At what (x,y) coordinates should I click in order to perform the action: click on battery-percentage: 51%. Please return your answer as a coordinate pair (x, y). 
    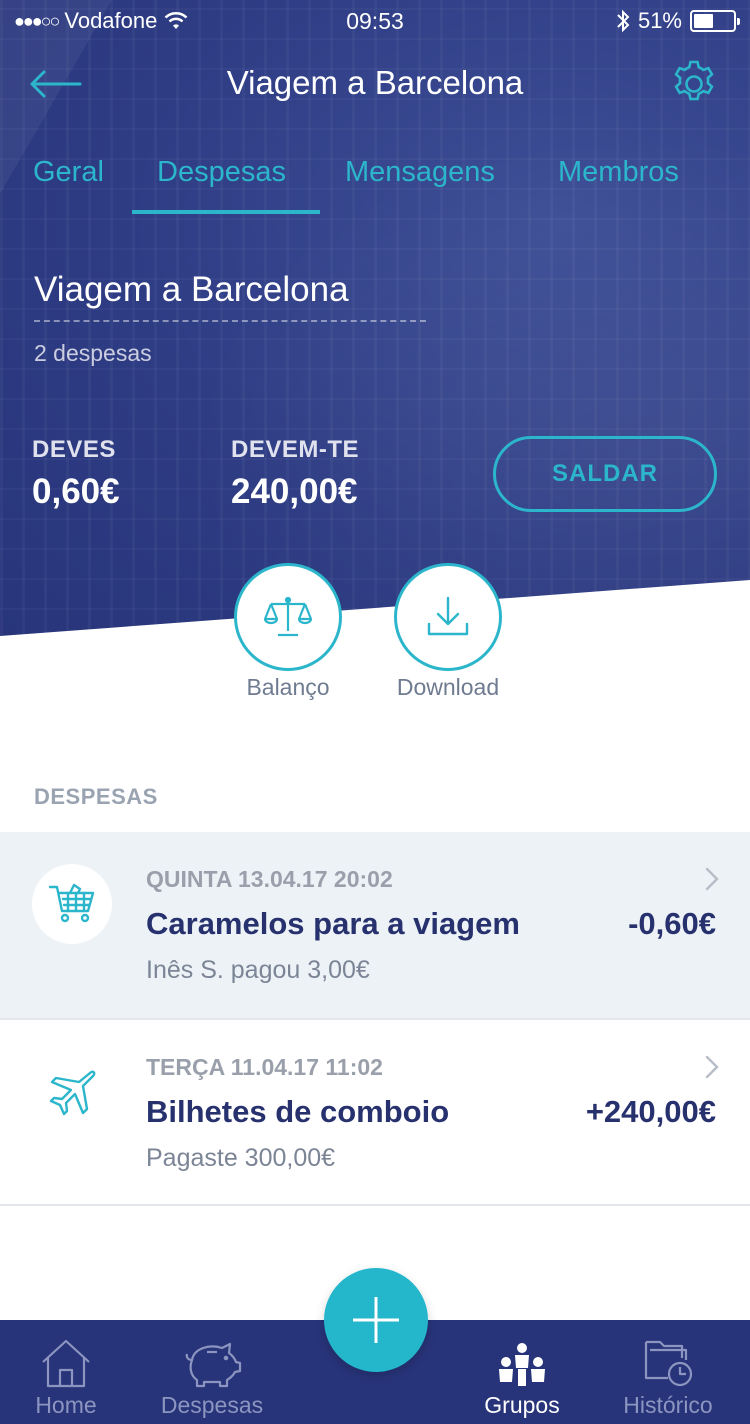
    Looking at the image, I should click on (659, 20).